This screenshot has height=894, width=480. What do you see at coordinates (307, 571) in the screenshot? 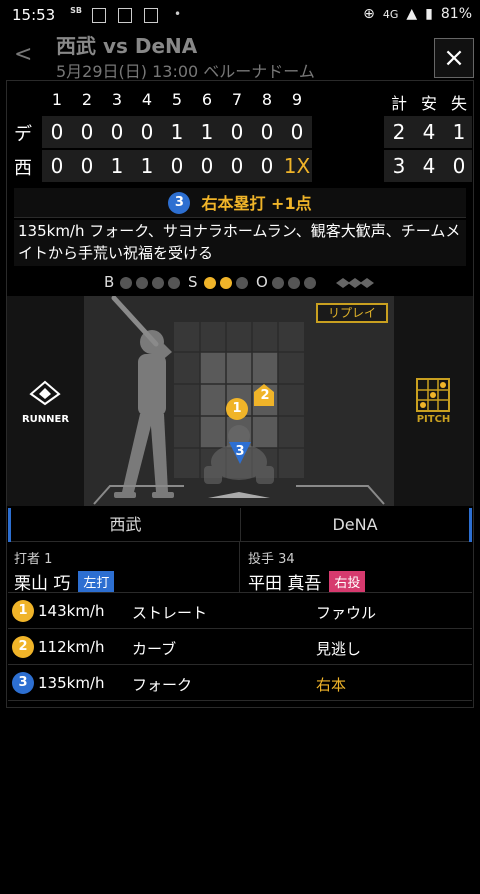
I see `pitcher-info: 投手 34 平田 真吾 右投` at bounding box center [307, 571].